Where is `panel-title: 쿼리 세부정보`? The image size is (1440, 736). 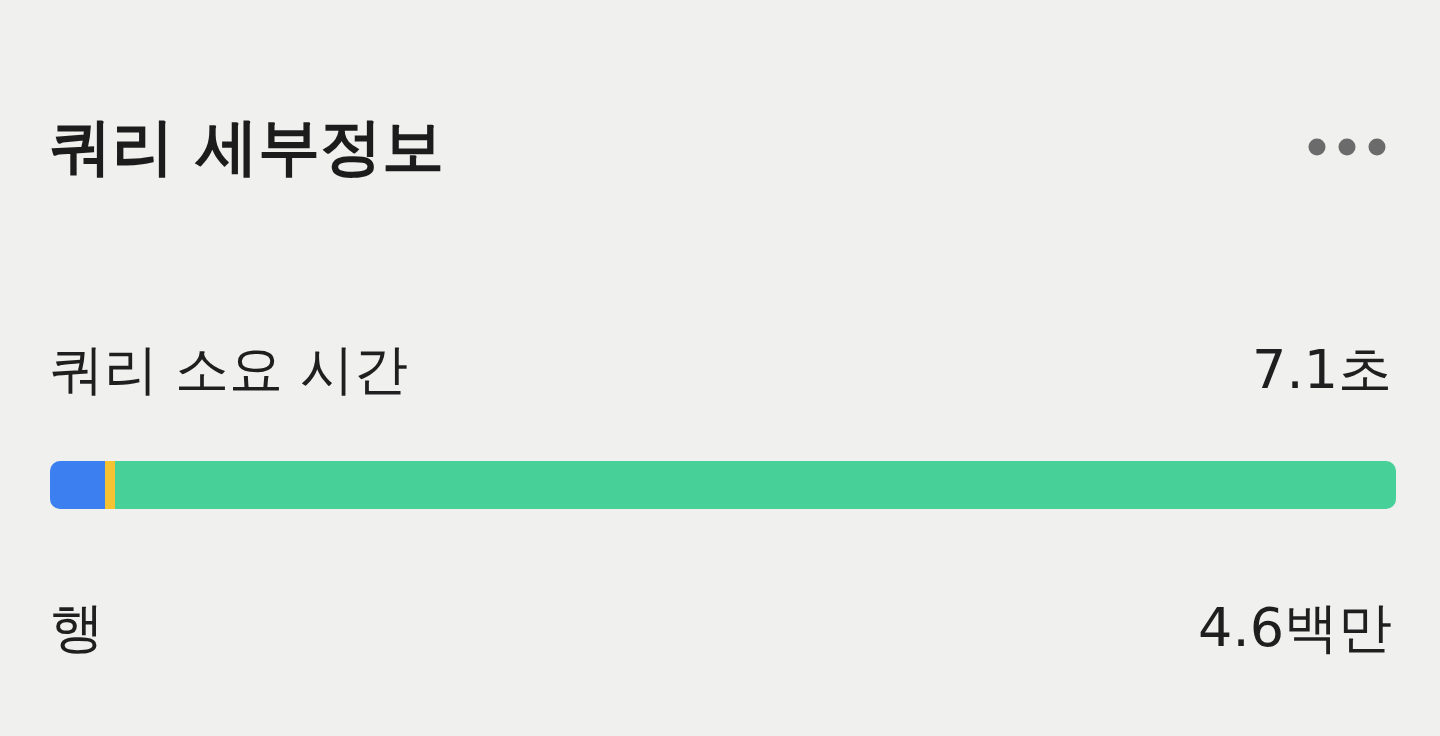
panel-title: 쿼리 세부정보 is located at coordinates (247, 147).